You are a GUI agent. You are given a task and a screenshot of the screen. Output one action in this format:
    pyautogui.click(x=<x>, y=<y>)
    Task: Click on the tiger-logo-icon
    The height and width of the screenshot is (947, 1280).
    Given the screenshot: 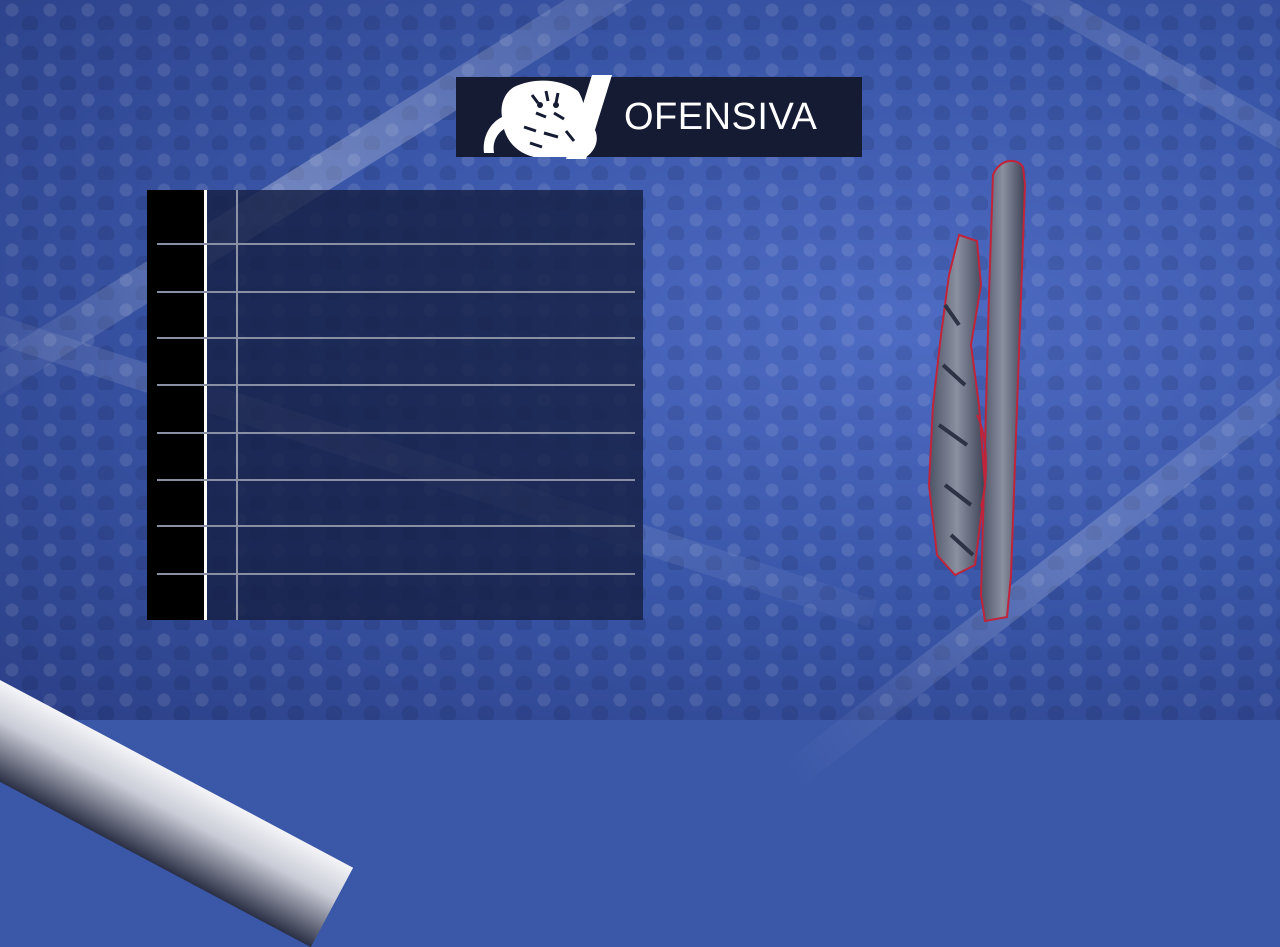 What is the action you would take?
    pyautogui.click(x=547, y=117)
    